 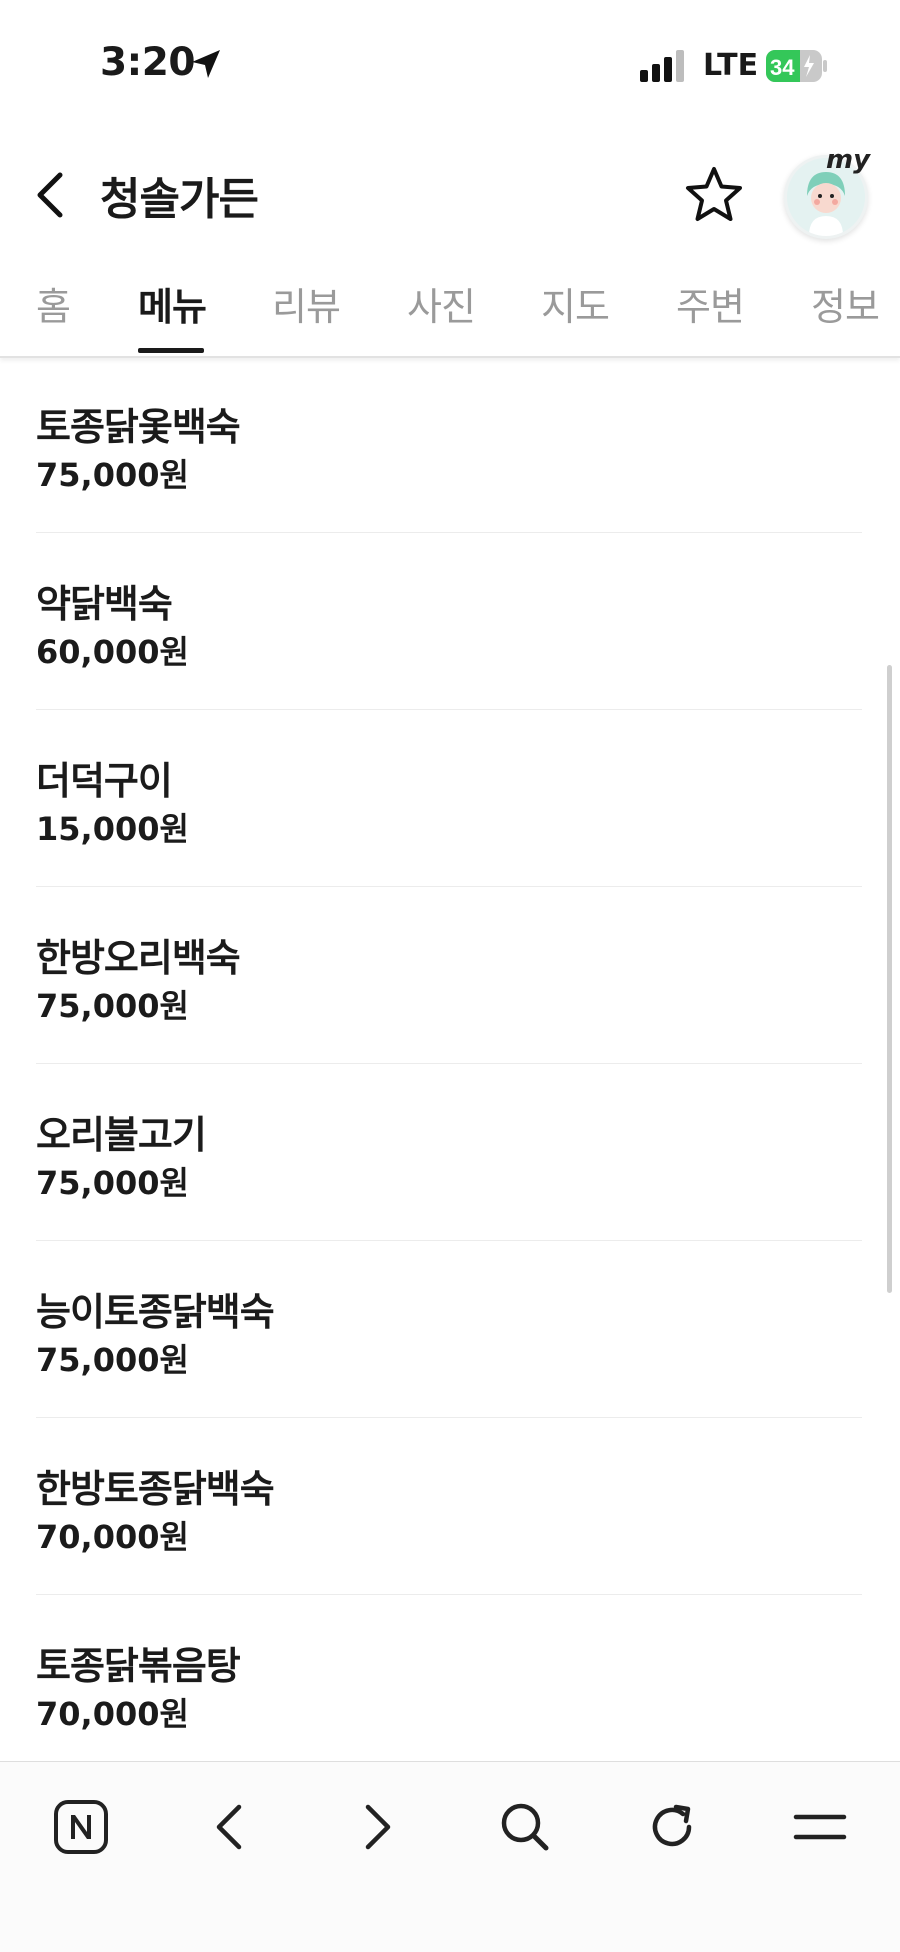 I want to click on refresh-icon, so click(x=672, y=1825).